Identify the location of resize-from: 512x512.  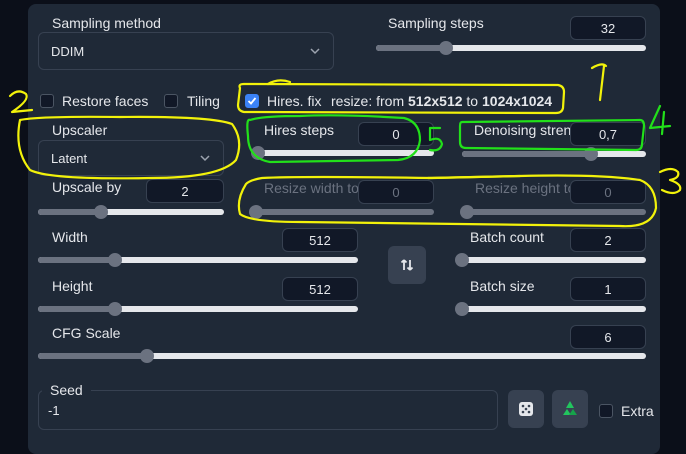
(435, 101).